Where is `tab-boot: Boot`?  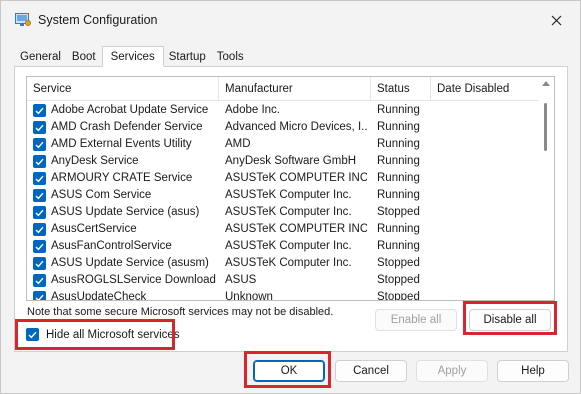 tab-boot: Boot is located at coordinates (84, 57).